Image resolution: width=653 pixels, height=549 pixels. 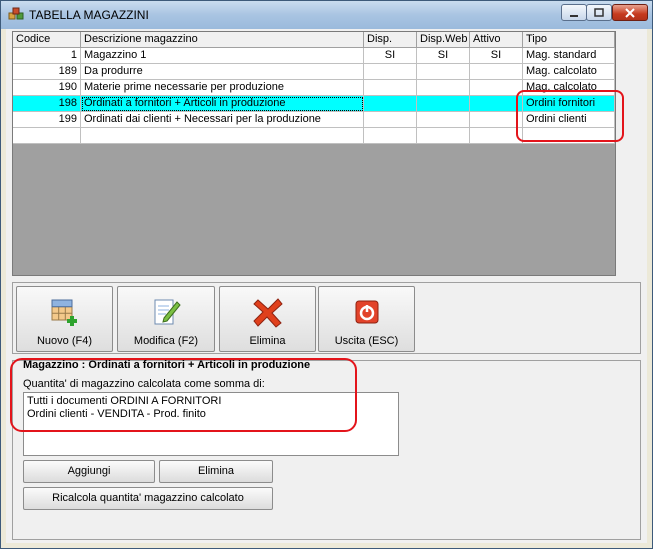 What do you see at coordinates (267, 313) in the screenshot?
I see `delete-x-icon` at bounding box center [267, 313].